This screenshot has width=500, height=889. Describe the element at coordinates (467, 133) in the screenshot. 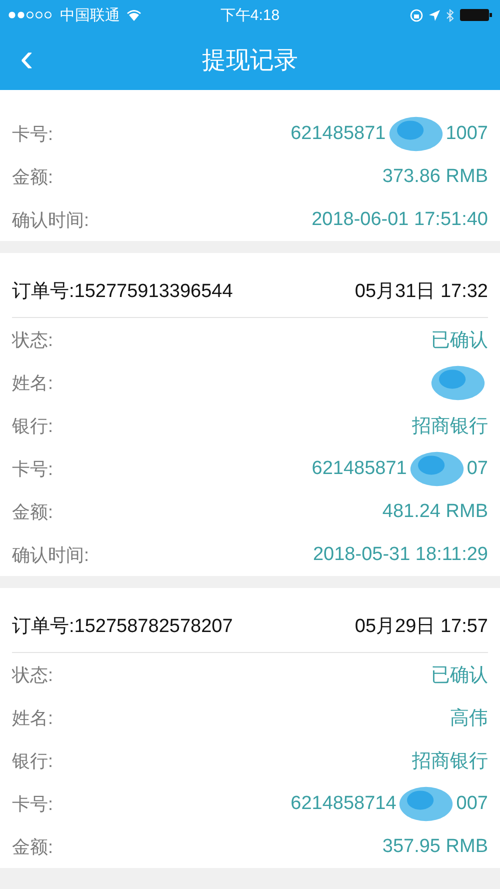

I see `field-value: 1007` at that location.